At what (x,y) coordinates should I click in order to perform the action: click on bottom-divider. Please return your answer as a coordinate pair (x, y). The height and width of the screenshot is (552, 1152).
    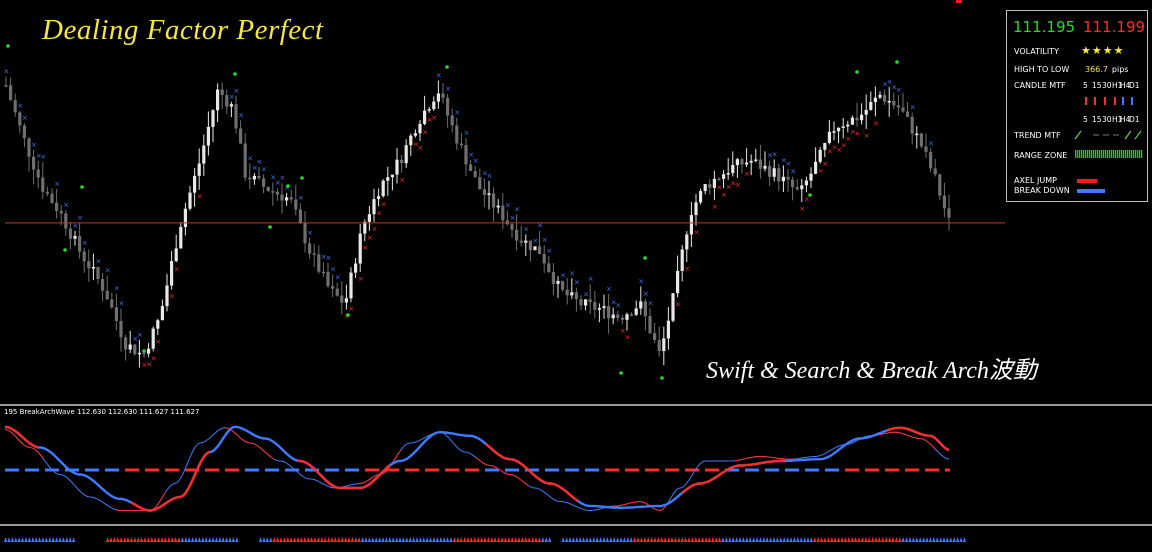
    Looking at the image, I should click on (576, 525).